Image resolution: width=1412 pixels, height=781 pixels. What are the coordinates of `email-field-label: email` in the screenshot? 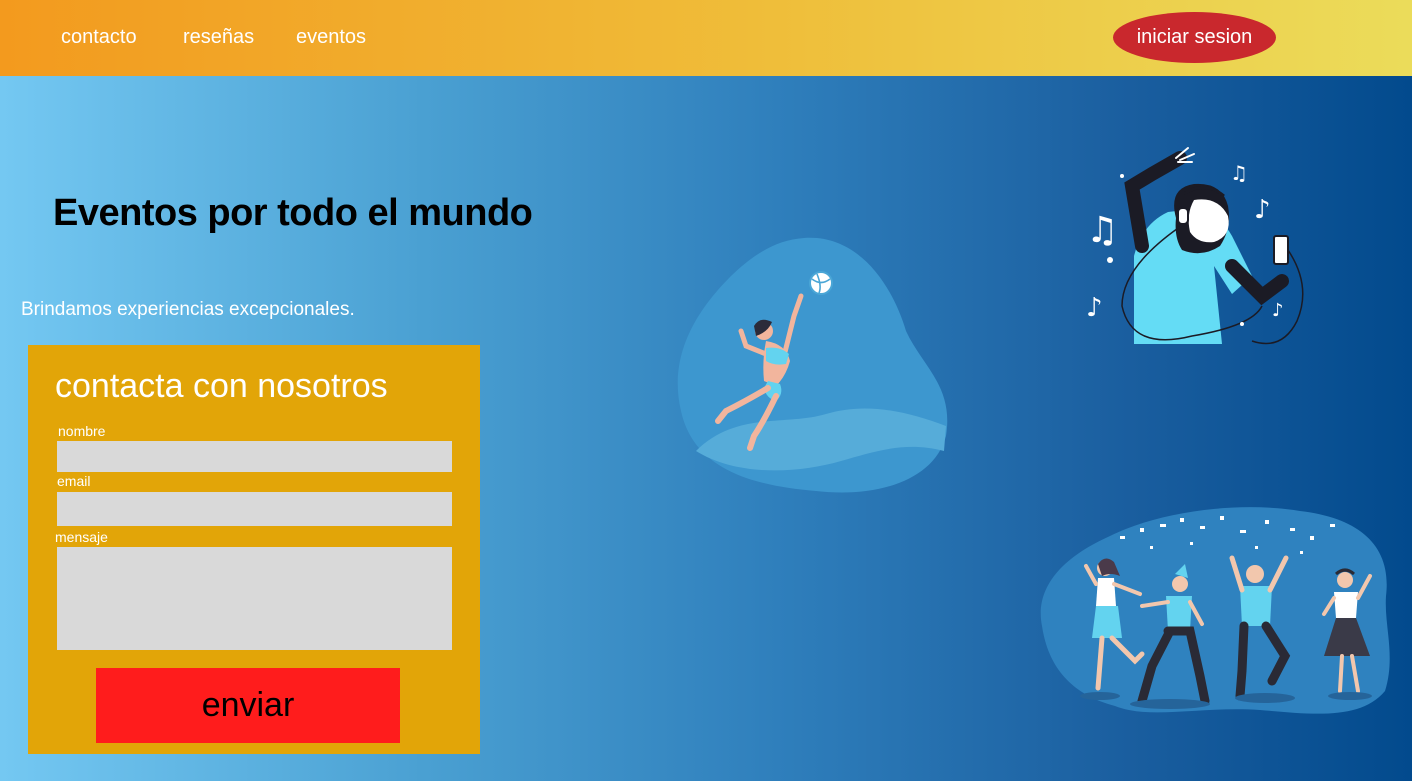 It's located at (74, 481).